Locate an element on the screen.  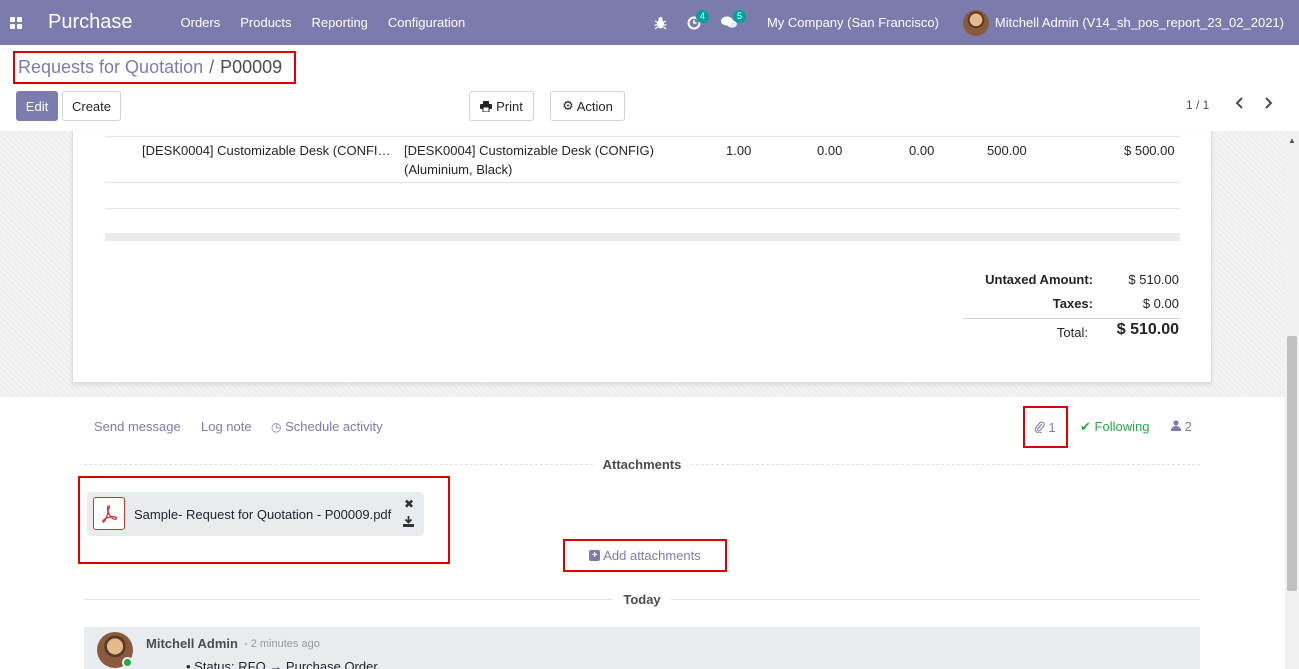
breadcrumb: Requests for Quotation / P00009 is located at coordinates (154, 67).